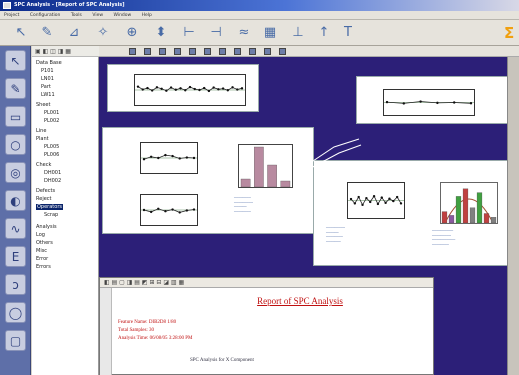 This screenshot has height=375, width=519. Describe the element at coordinates (15, 312) in the screenshot. I see `ring-tool-icon: ◯` at that location.